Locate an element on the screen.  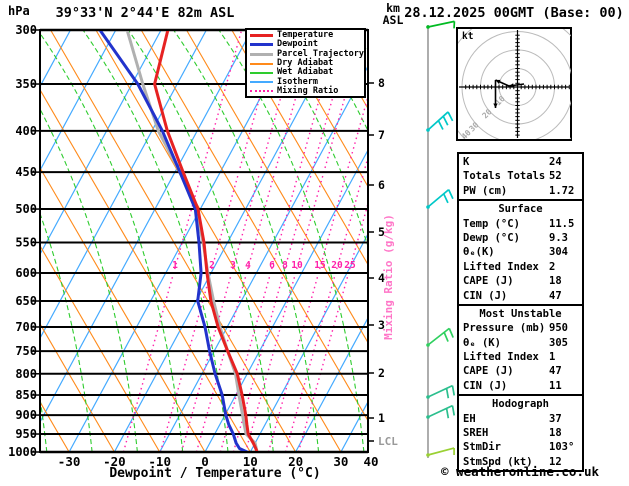
table-row-value: 305 is located at coordinates (558, 342).